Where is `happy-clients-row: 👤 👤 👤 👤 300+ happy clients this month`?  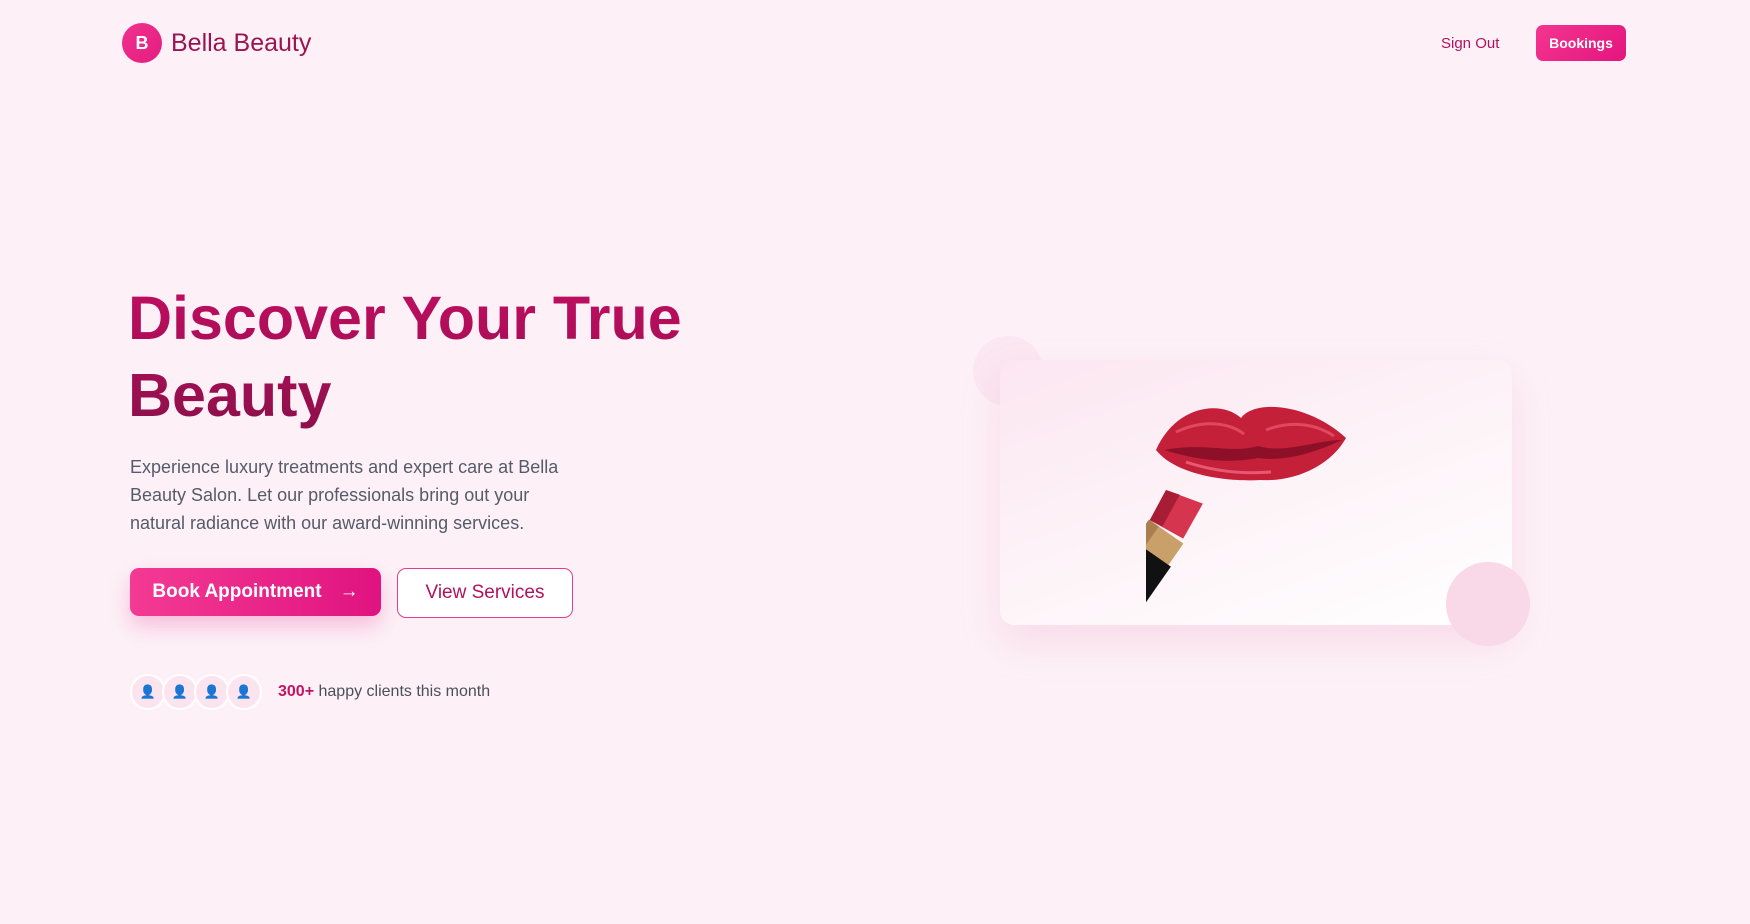
happy-clients-row: 👤 👤 👤 👤 300+ happy clients this month is located at coordinates (310, 692).